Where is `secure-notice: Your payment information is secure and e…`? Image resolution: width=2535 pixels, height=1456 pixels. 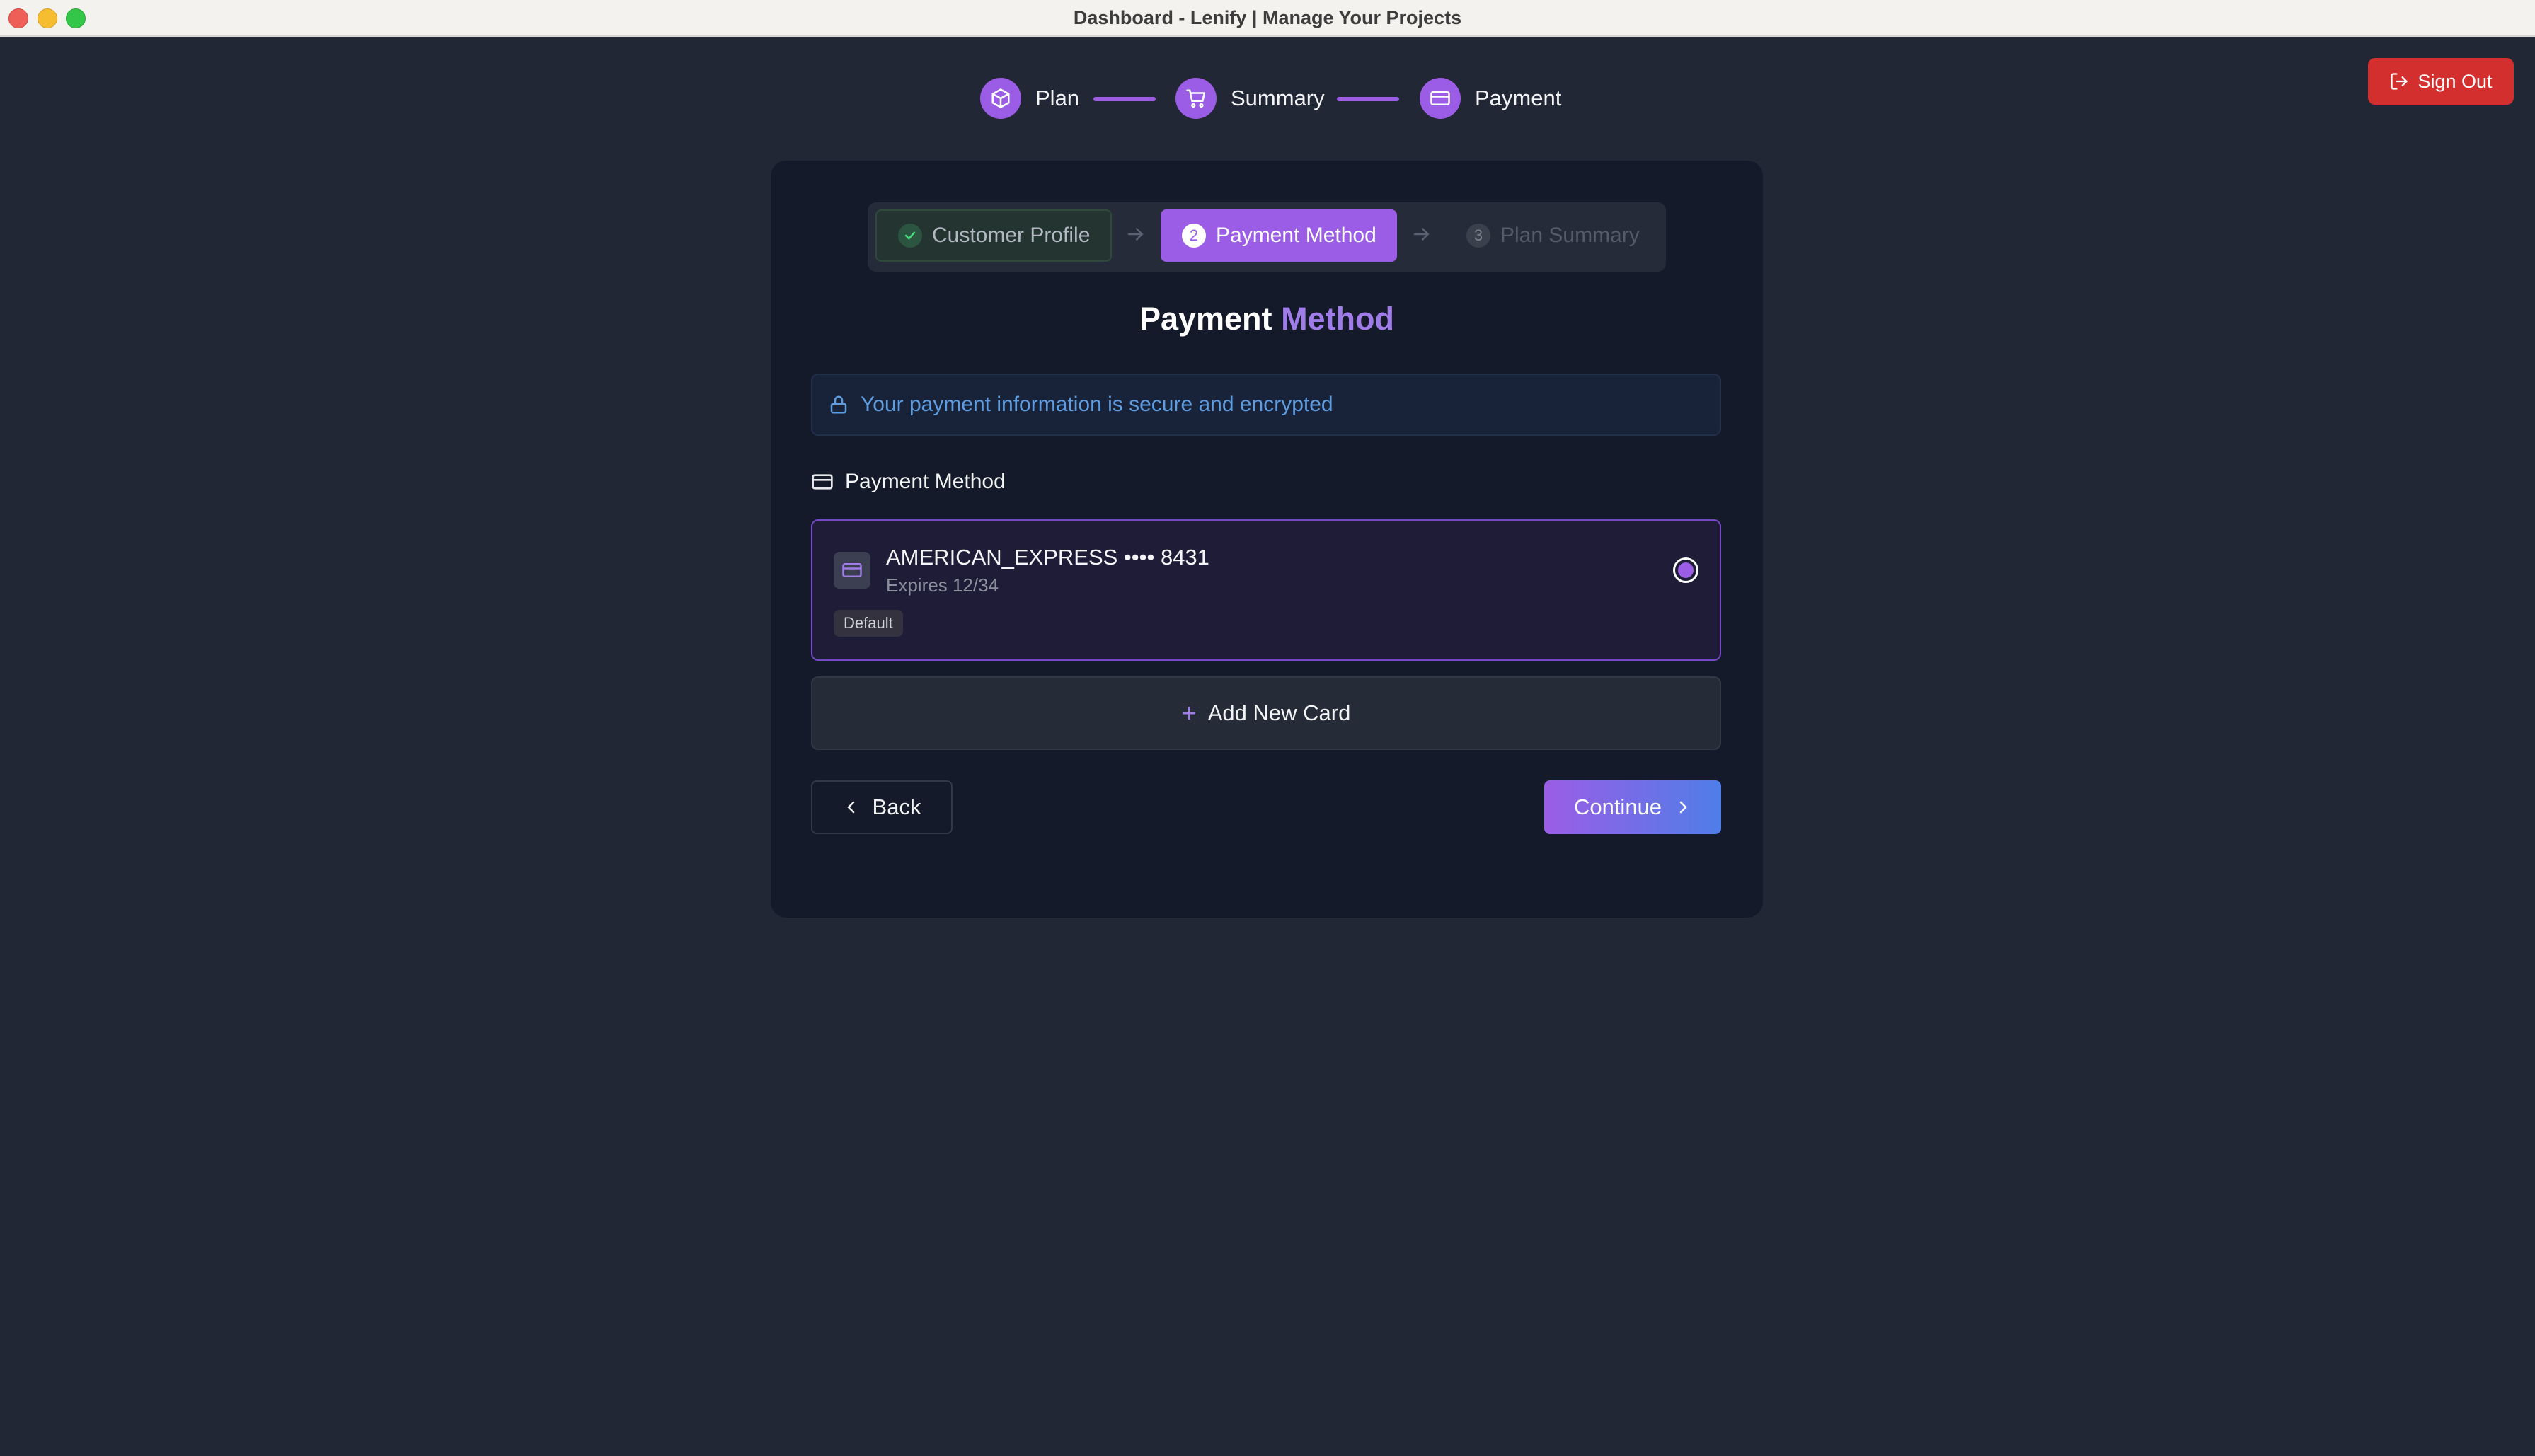 secure-notice: Your payment information is secure and e… is located at coordinates (1266, 405).